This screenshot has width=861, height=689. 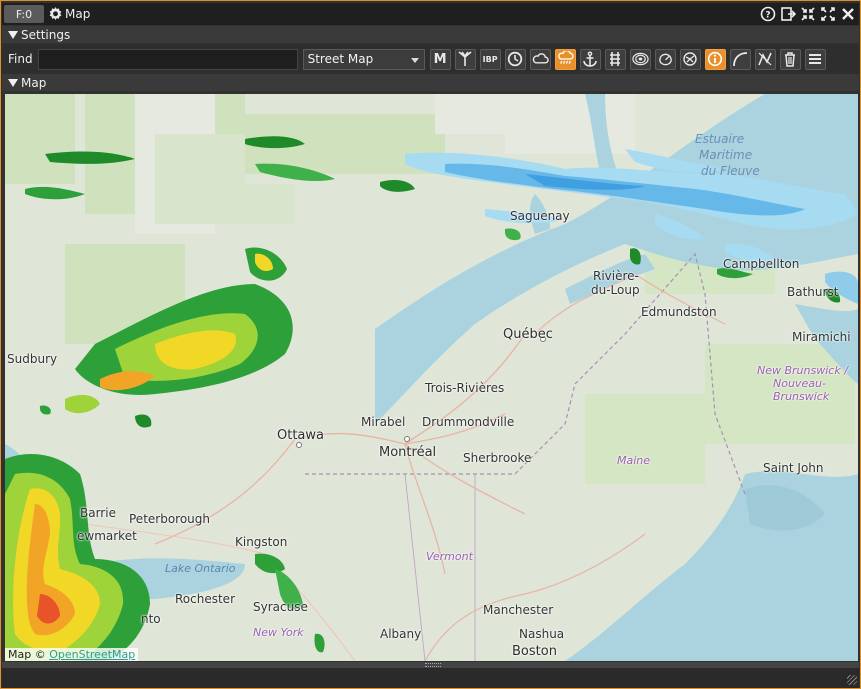 What do you see at coordinates (528, 334) in the screenshot?
I see `map-label-quebec: Québec` at bounding box center [528, 334].